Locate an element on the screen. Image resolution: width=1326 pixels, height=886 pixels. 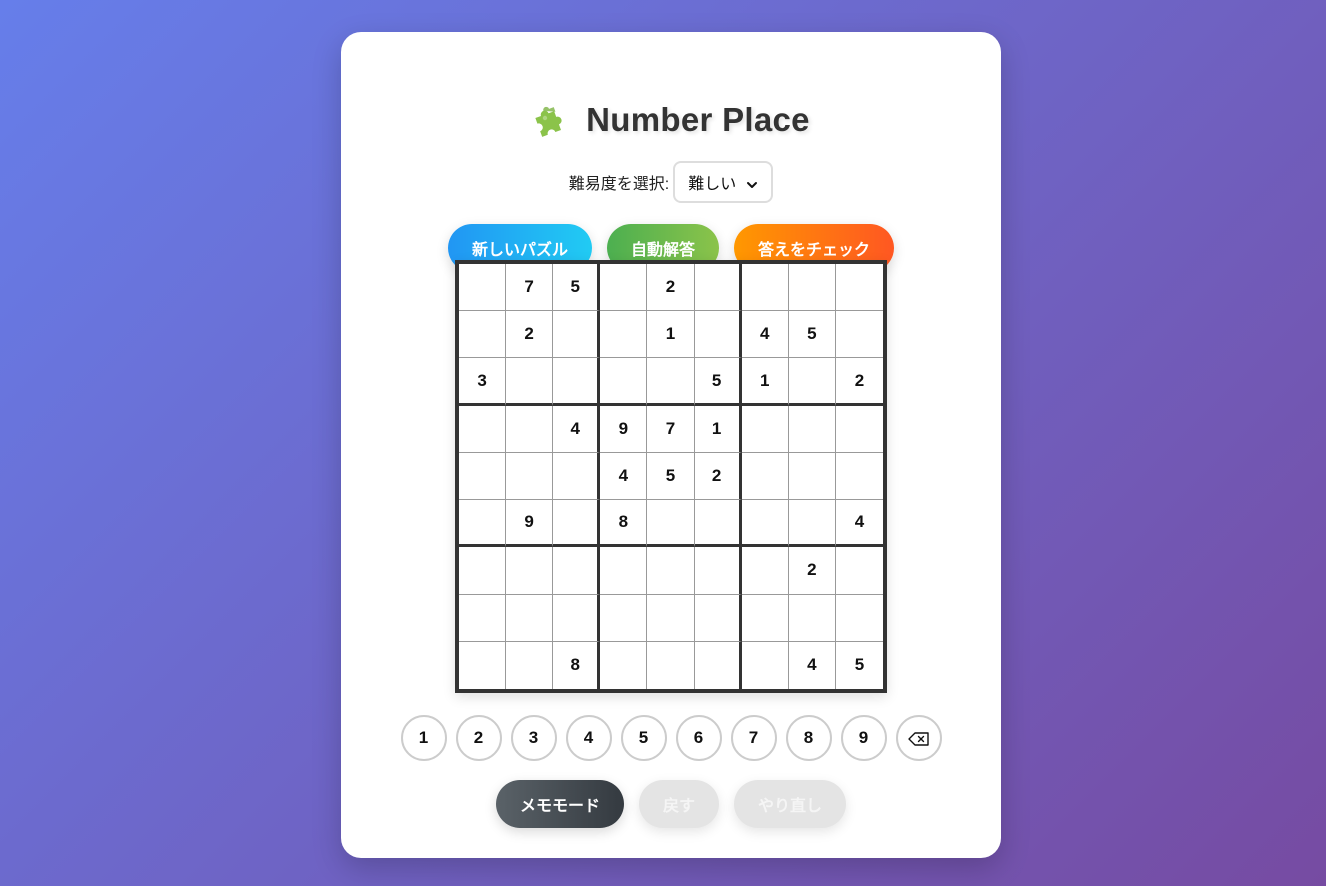
difficulty-selected-value: 難しい is located at coordinates (712, 184).